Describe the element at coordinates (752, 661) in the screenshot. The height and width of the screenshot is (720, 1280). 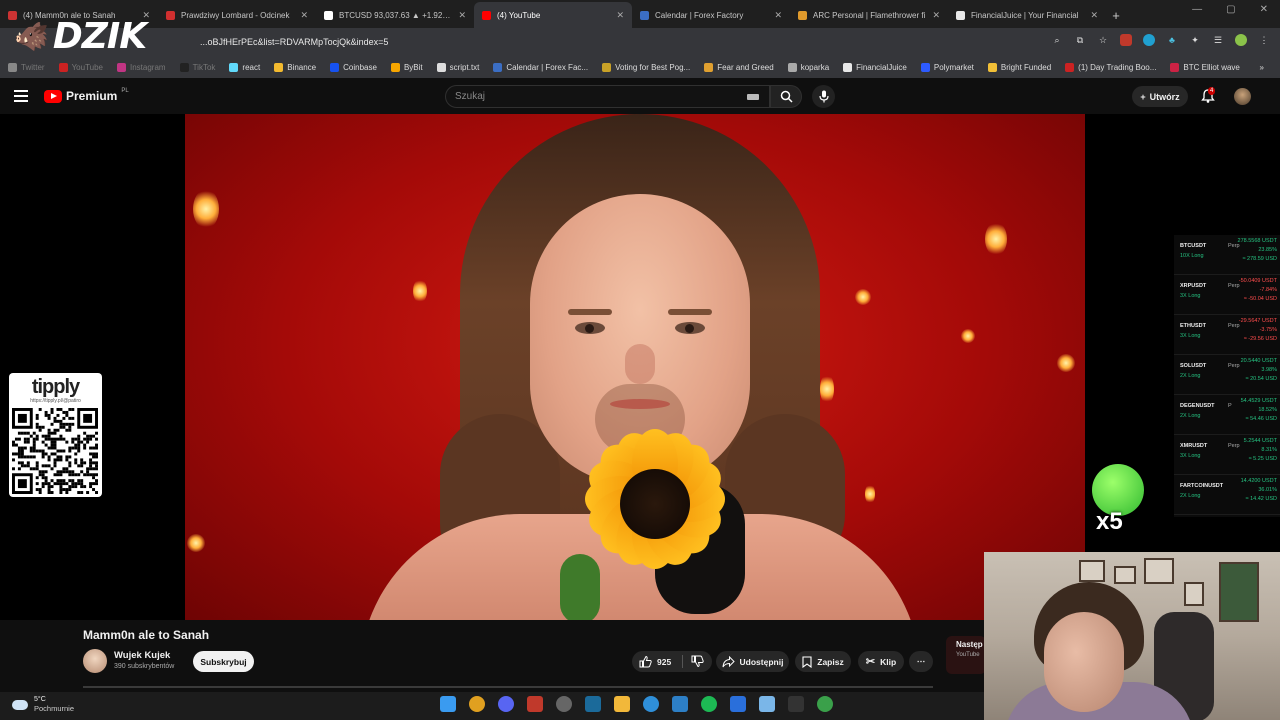
I see `share-button: Udostępnij` at that location.